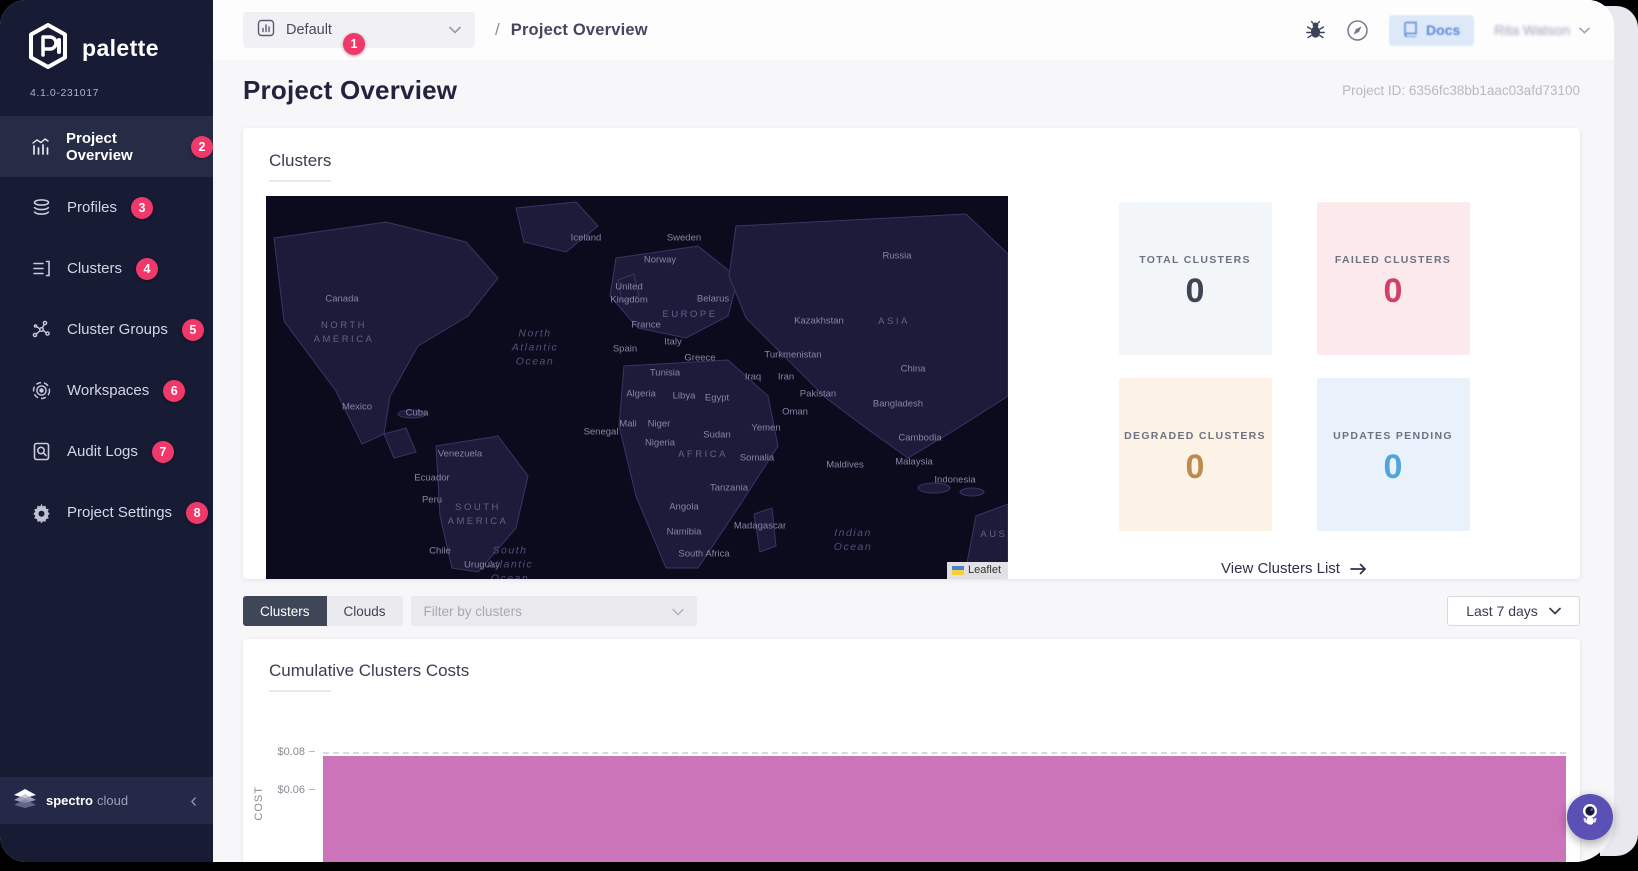 This screenshot has width=1638, height=871. I want to click on sidebar-item-cluster-groups: Cluster Groups 5, so click(106, 329).